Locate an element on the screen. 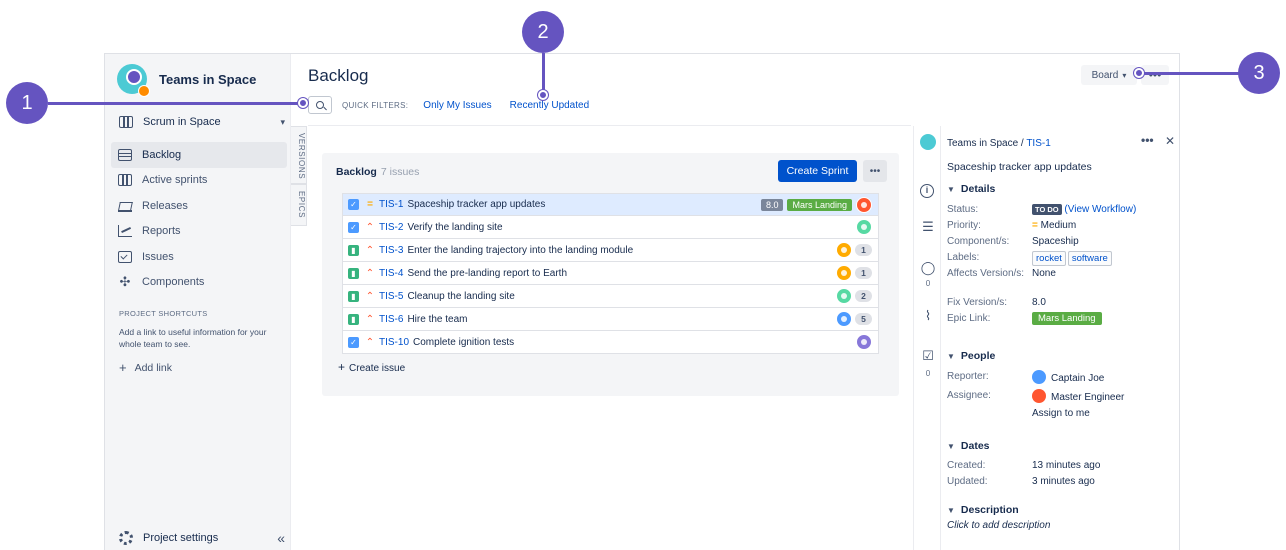  affects-version-row: Affects Version/s: None is located at coordinates (1062, 273).